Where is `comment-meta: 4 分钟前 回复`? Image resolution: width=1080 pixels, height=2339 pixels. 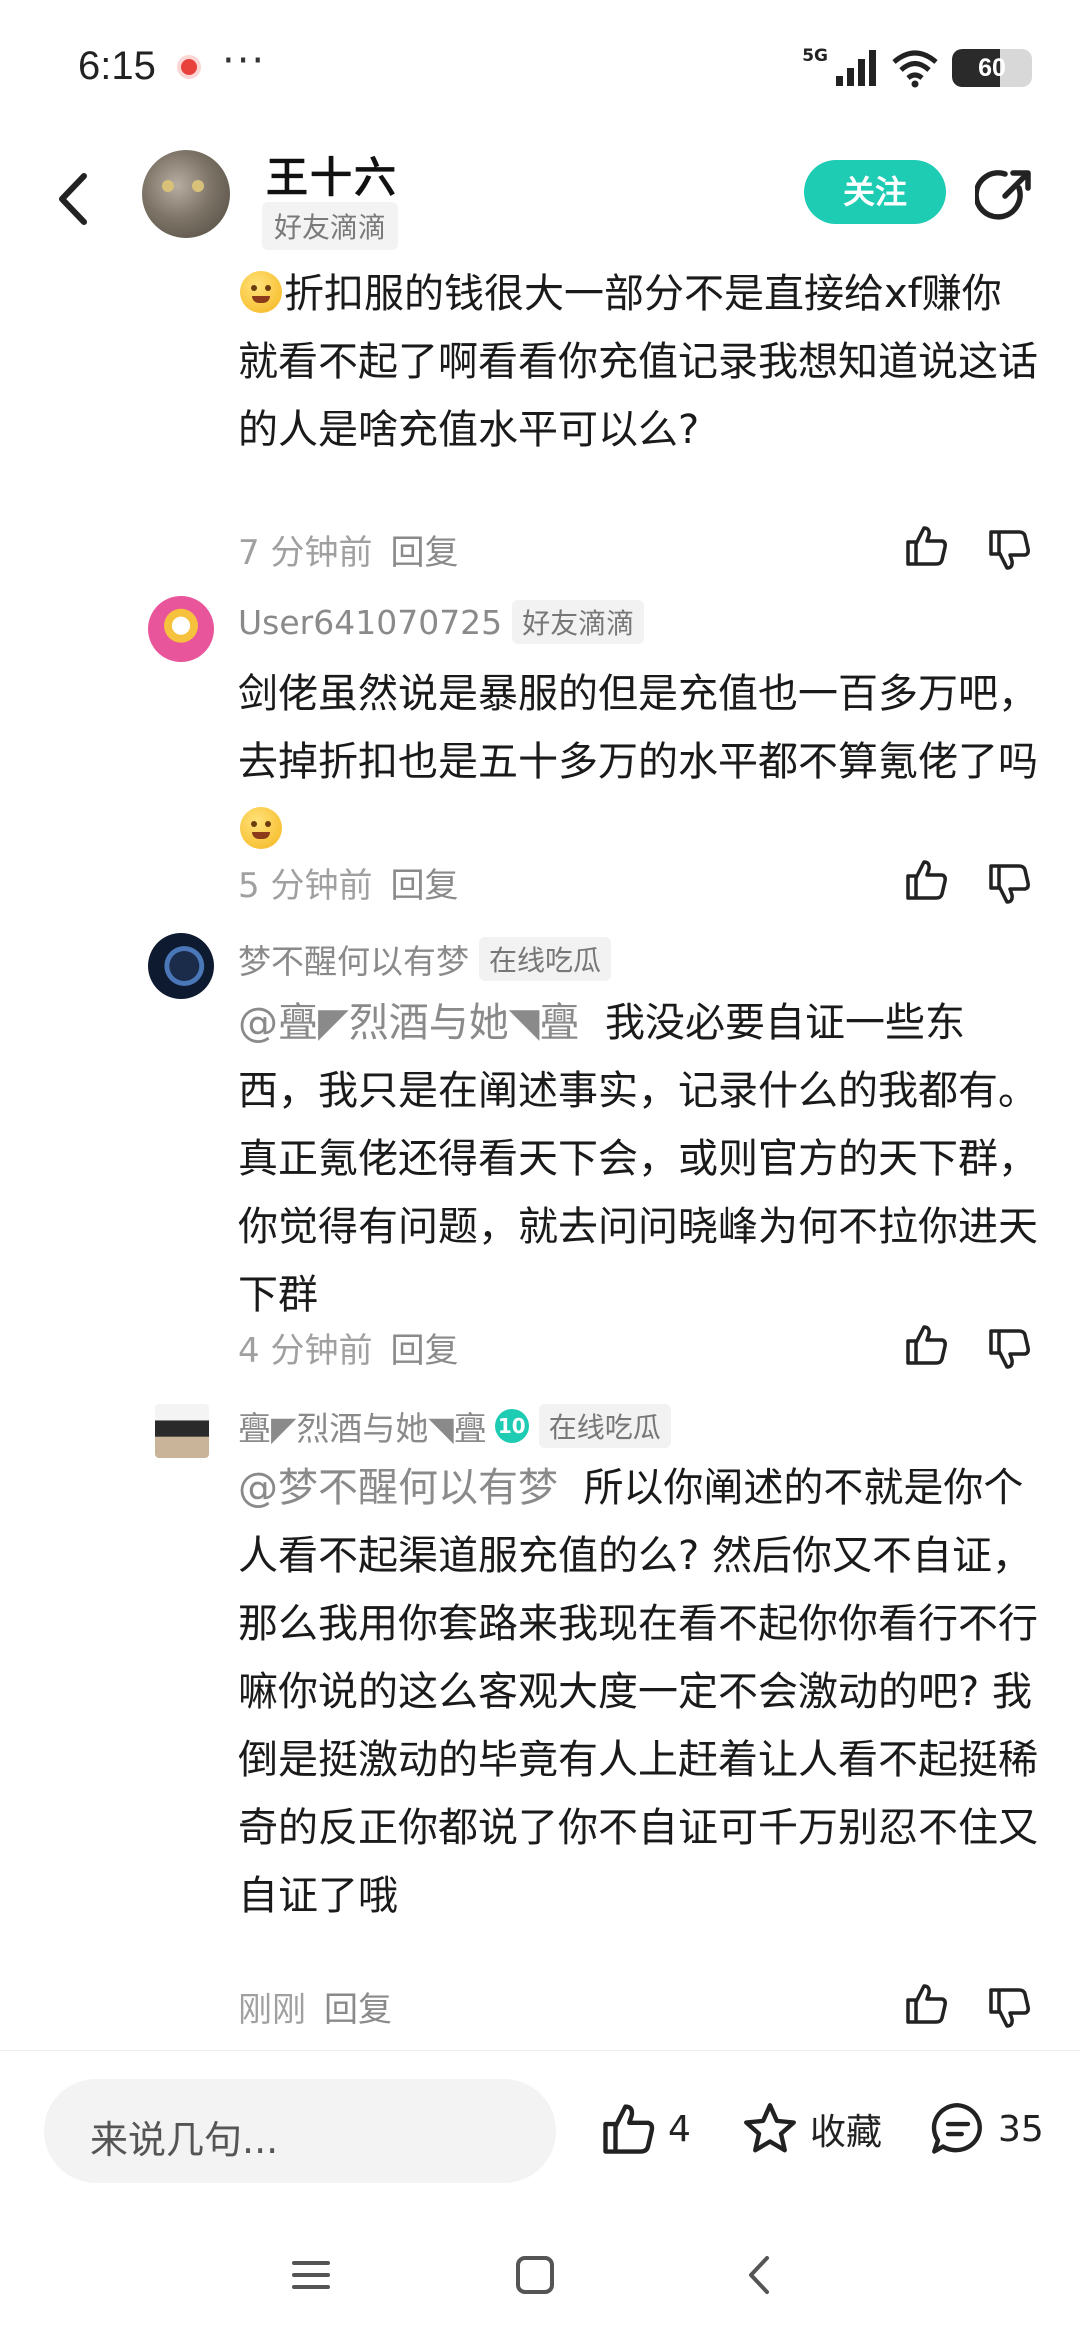 comment-meta: 4 分钟前 回复 is located at coordinates (348, 1347).